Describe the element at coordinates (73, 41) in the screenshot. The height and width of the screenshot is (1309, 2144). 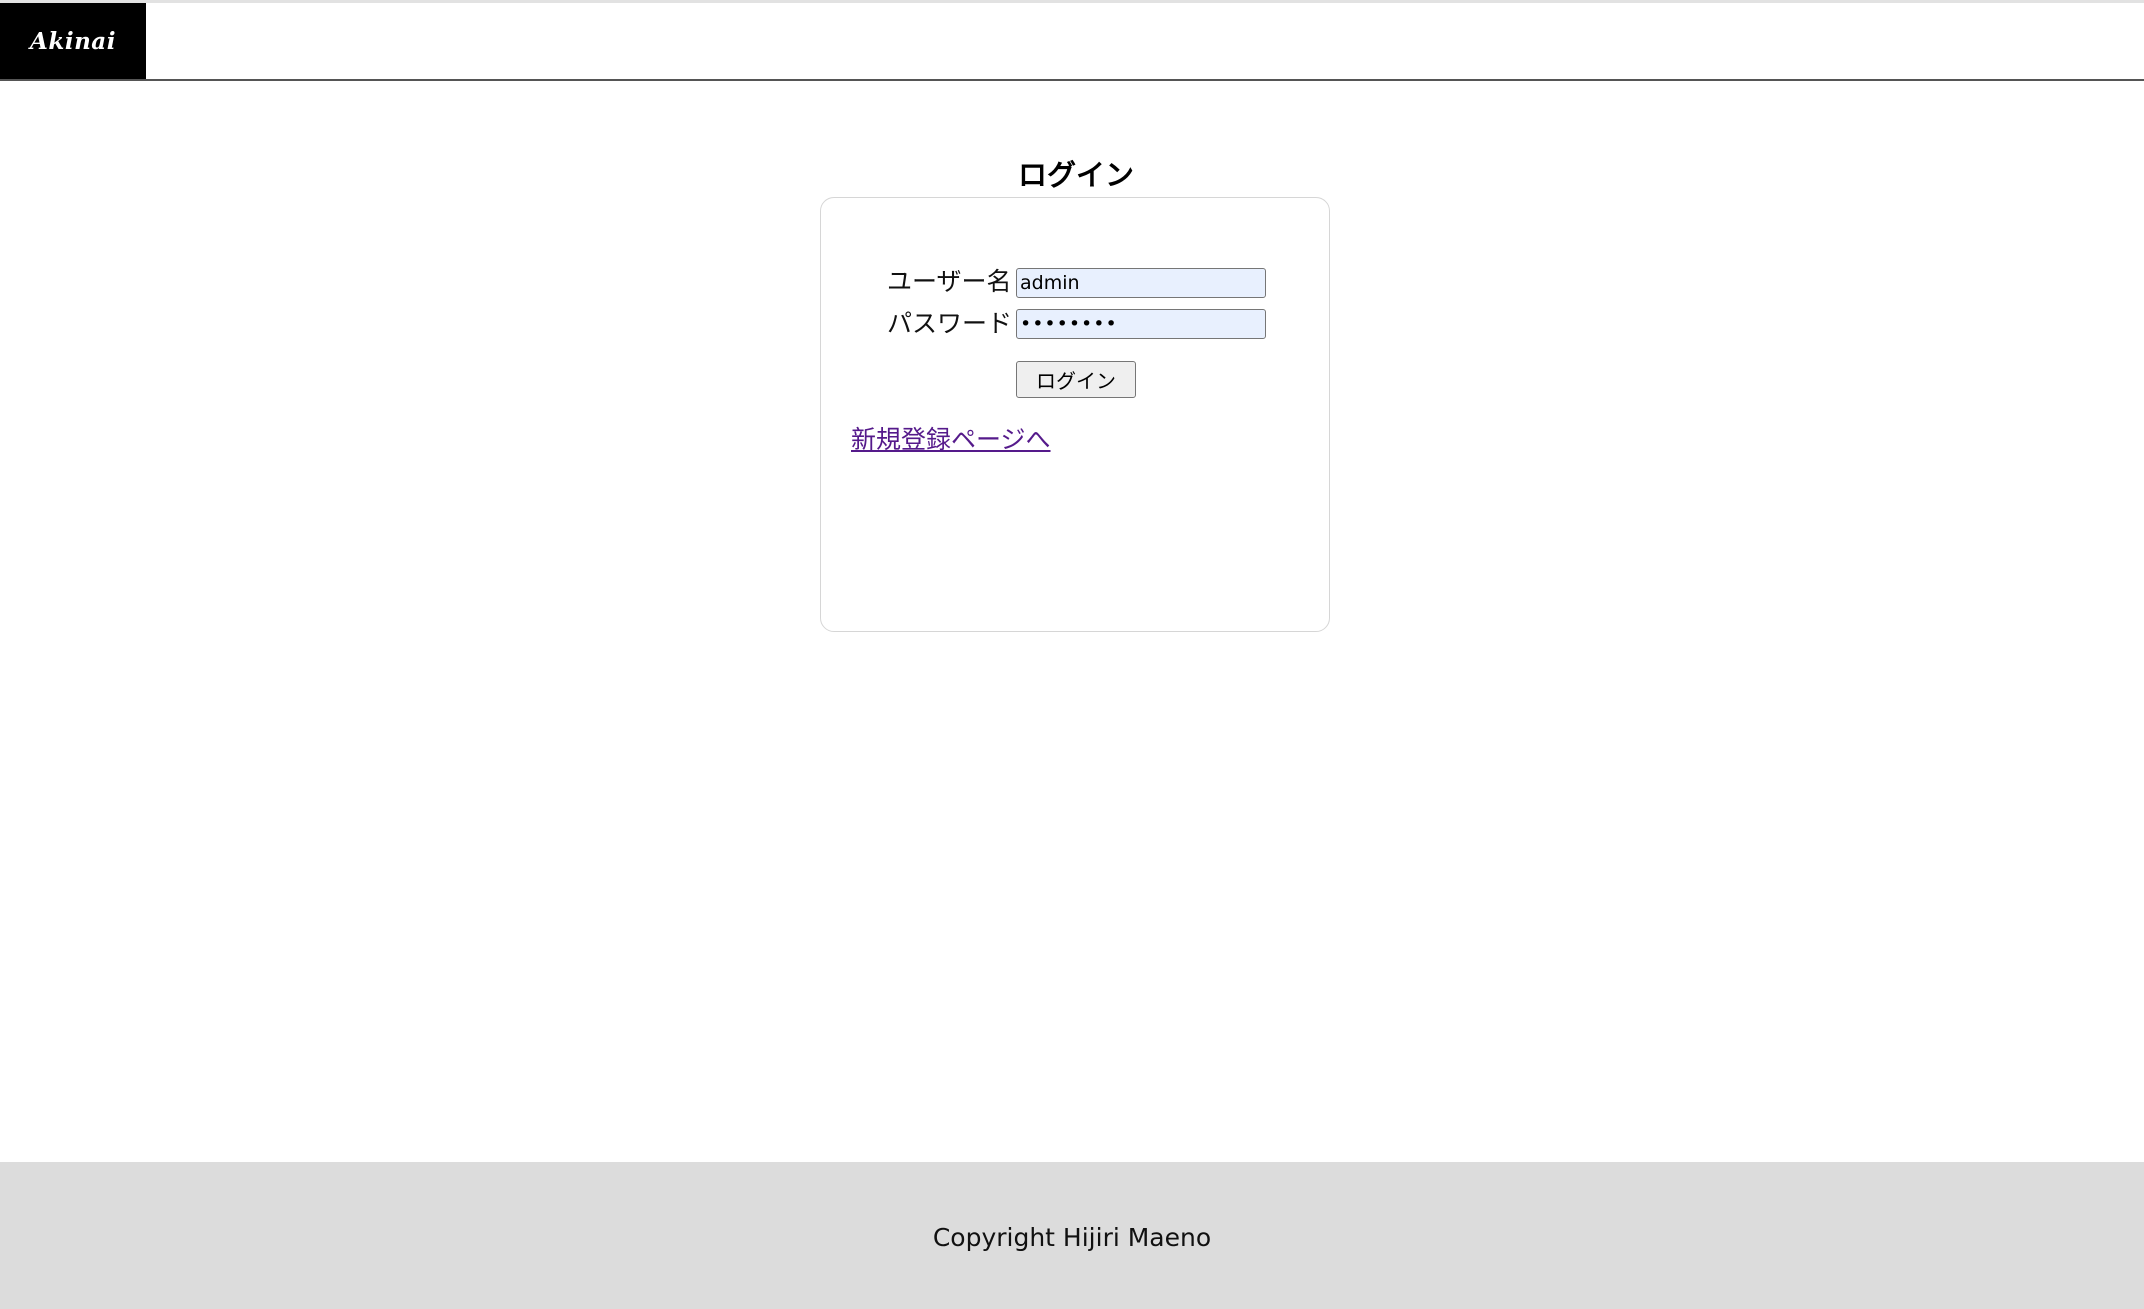
I see `site-logo: Akinai` at that location.